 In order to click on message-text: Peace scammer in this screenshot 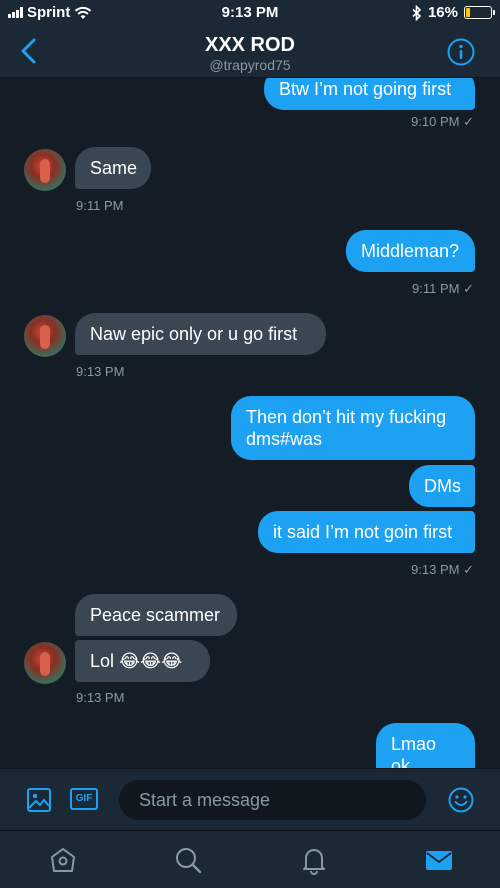, I will do `click(155, 615)`.